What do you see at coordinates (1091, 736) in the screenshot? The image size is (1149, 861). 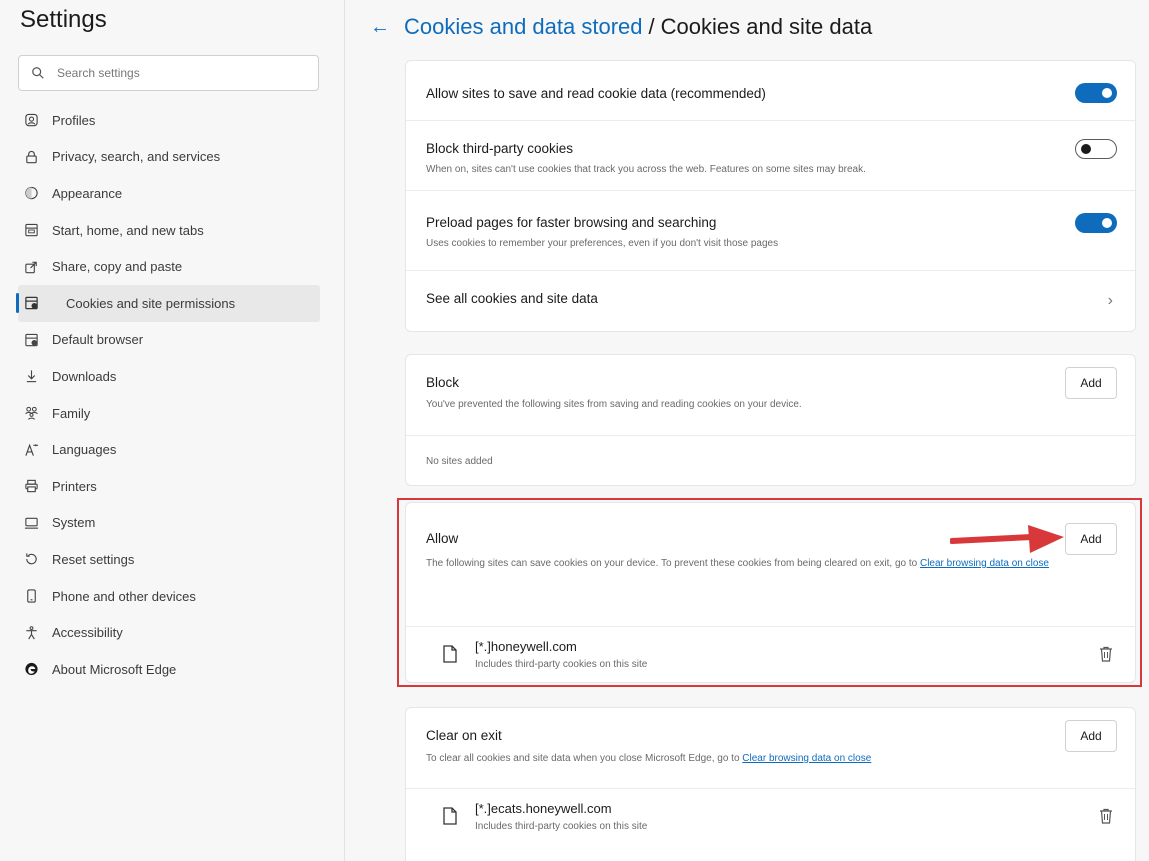 I see `clear-on-exit-add-button: Add` at bounding box center [1091, 736].